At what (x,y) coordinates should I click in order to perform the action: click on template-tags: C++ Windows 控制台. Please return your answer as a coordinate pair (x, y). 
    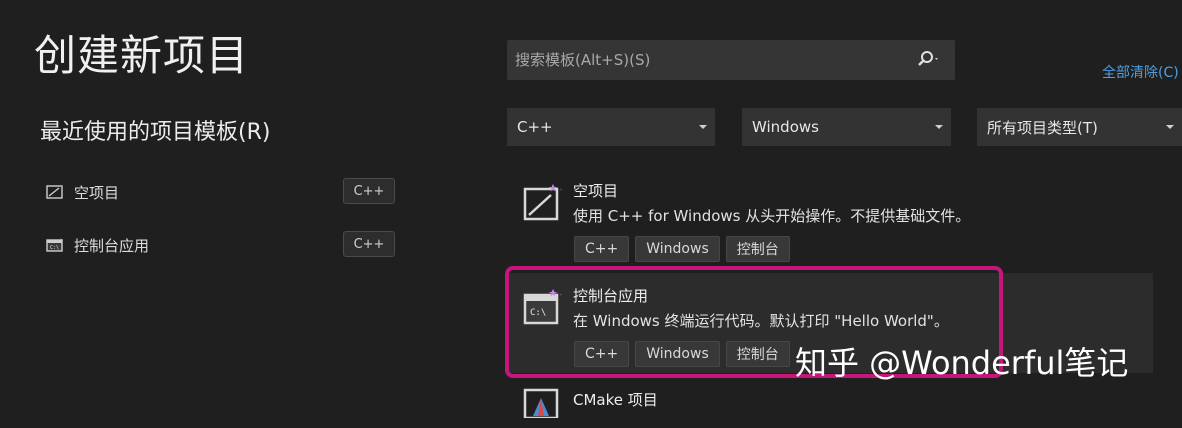
    Looking at the image, I should click on (682, 249).